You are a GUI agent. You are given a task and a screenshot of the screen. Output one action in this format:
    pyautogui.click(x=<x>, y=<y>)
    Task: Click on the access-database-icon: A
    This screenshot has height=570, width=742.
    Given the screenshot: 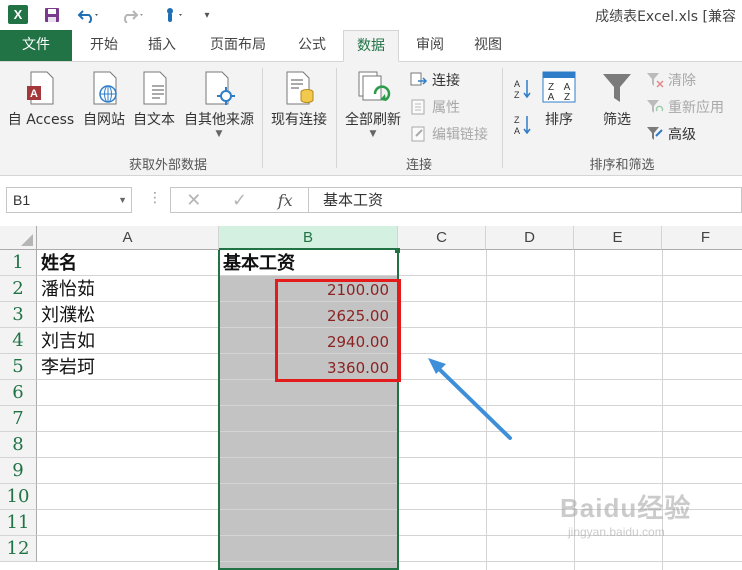 What is the action you would take?
    pyautogui.click(x=40, y=88)
    